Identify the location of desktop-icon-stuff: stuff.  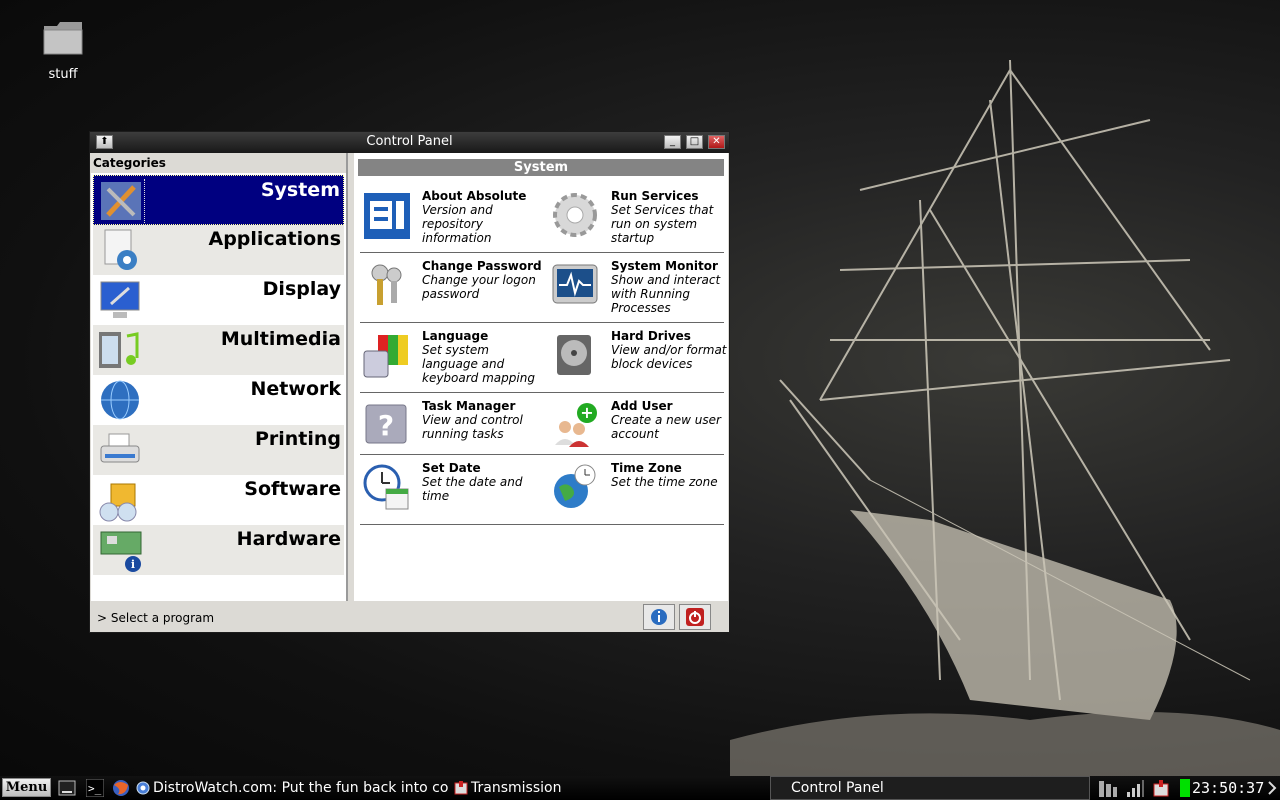
(63, 51).